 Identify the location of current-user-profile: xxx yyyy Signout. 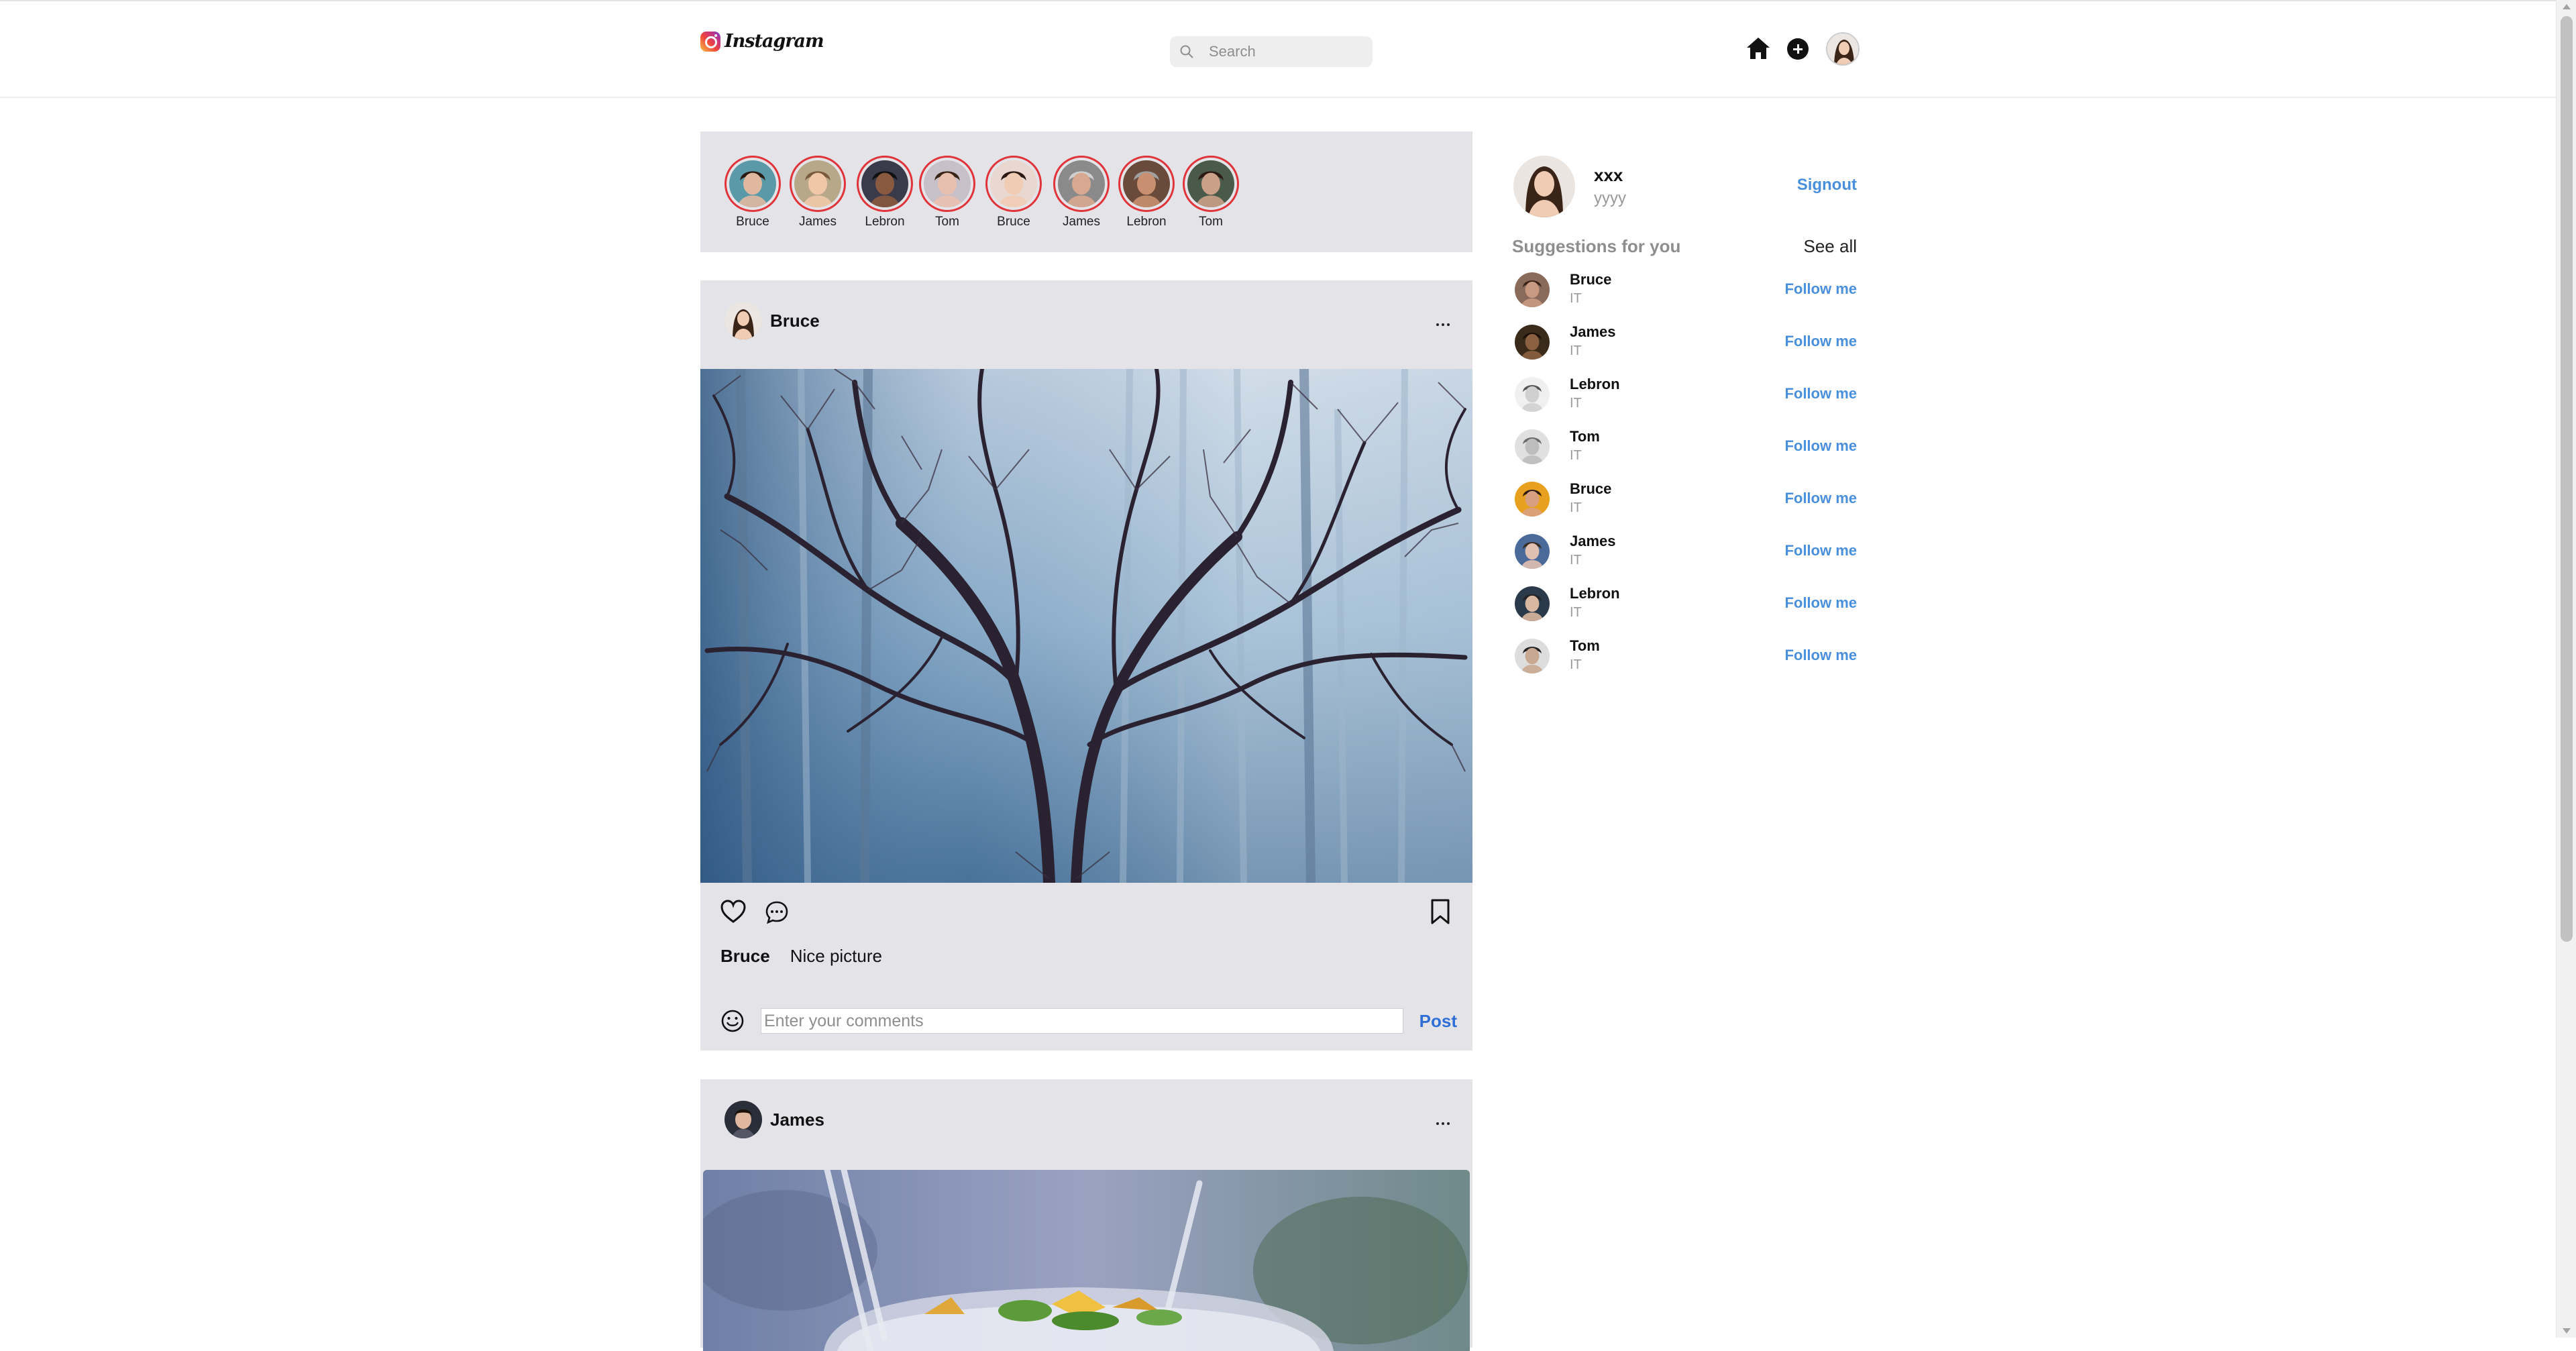
(1685, 186).